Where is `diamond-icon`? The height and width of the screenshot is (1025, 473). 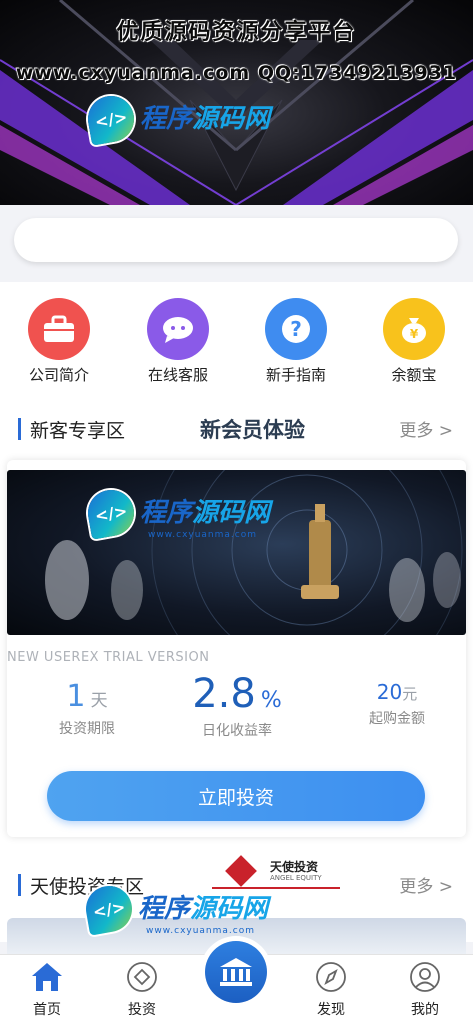
diamond-icon is located at coordinates (142, 977).